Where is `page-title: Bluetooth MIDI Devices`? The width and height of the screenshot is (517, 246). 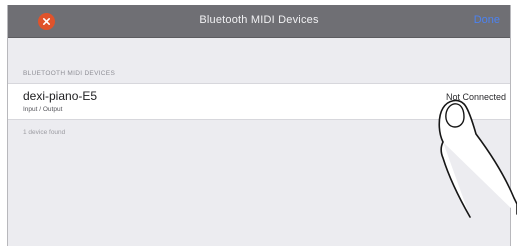 page-title: Bluetooth MIDI Devices is located at coordinates (259, 20).